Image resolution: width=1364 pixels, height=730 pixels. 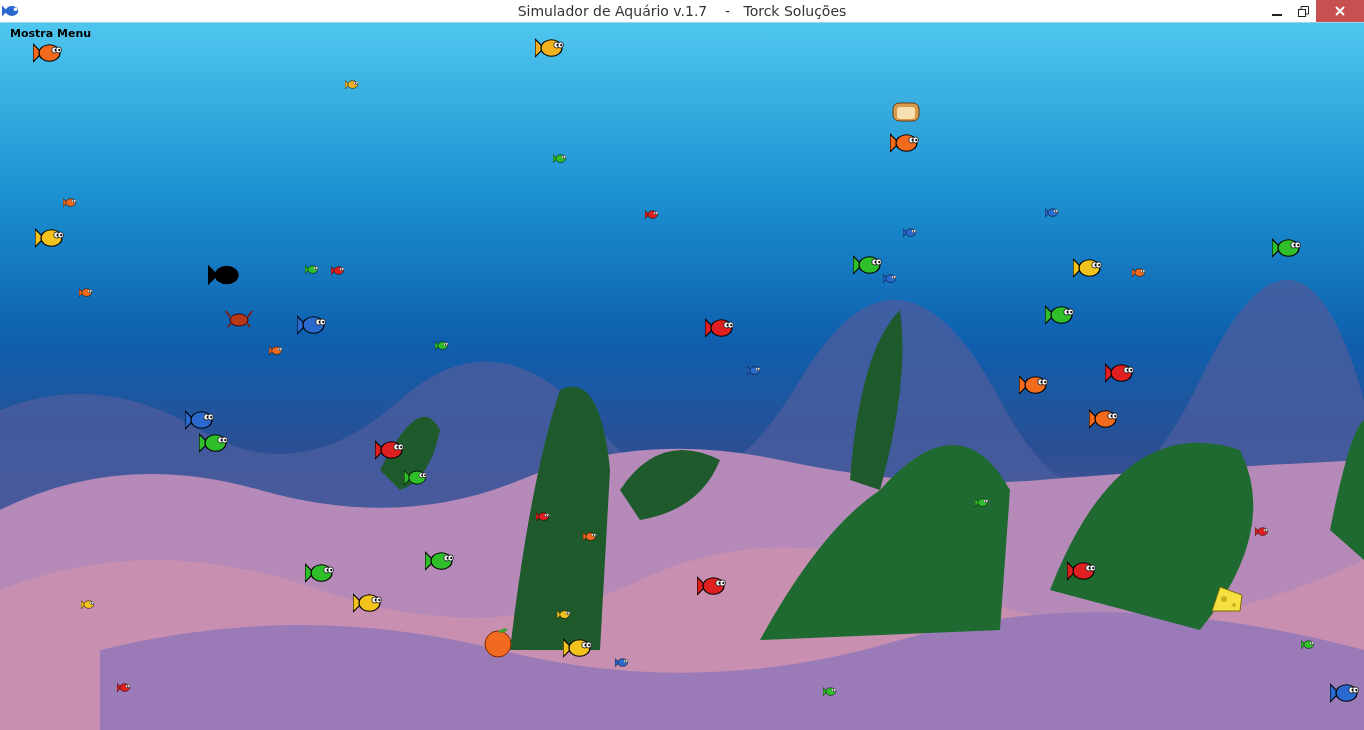 What do you see at coordinates (1227, 598) in the screenshot?
I see `cheese-drawing` at bounding box center [1227, 598].